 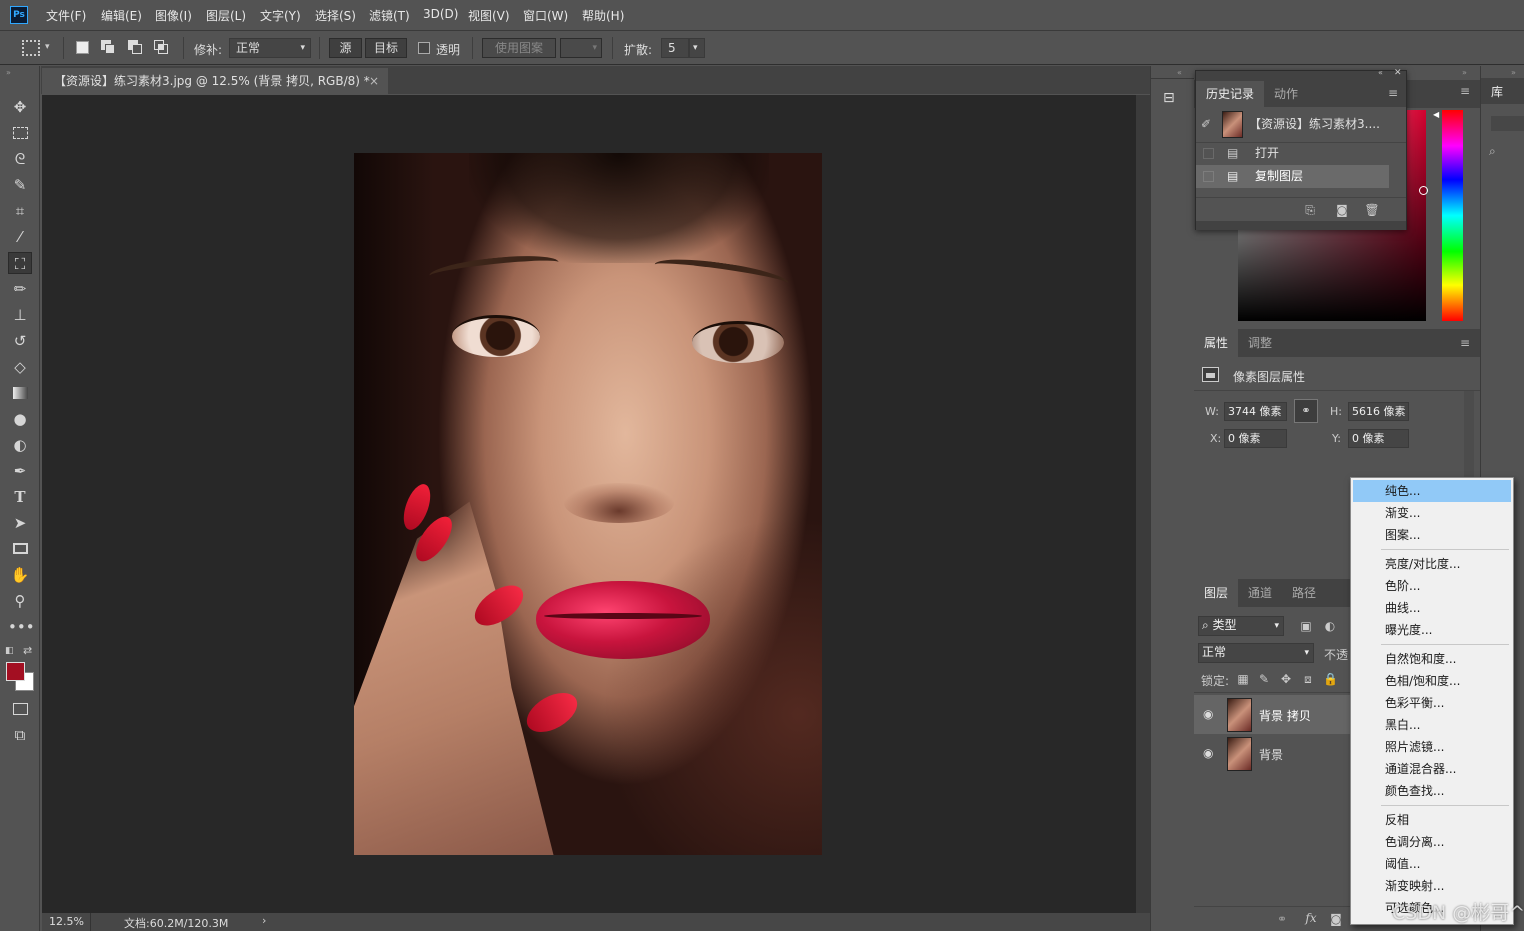 I want to click on tab-properties: 属性, so click(x=1216, y=343).